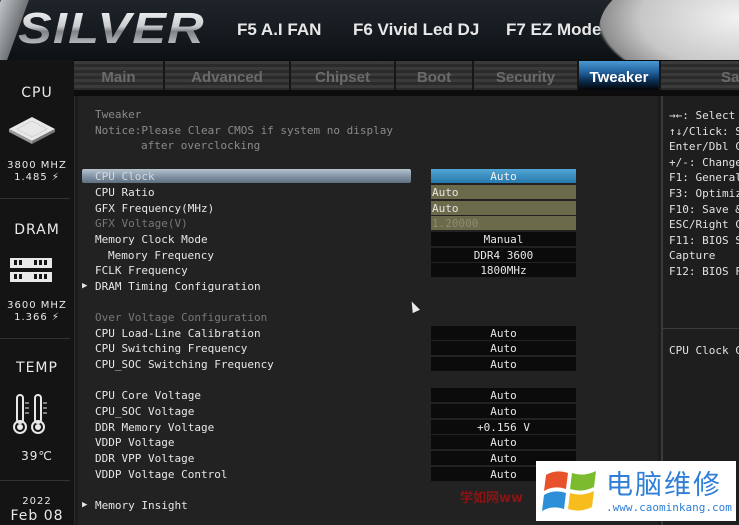 The width and height of the screenshot is (739, 525). Describe the element at coordinates (700, 75) in the screenshot. I see `tab-save: Save` at that location.